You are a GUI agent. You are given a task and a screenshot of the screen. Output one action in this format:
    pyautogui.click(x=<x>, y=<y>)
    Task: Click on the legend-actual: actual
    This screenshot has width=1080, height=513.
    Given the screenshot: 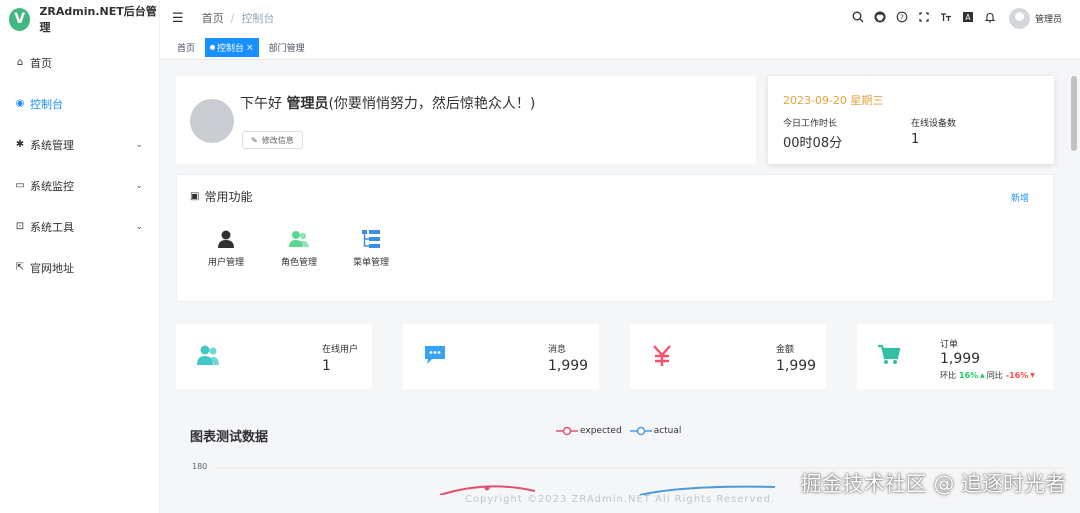 What is the action you would take?
    pyautogui.click(x=655, y=431)
    